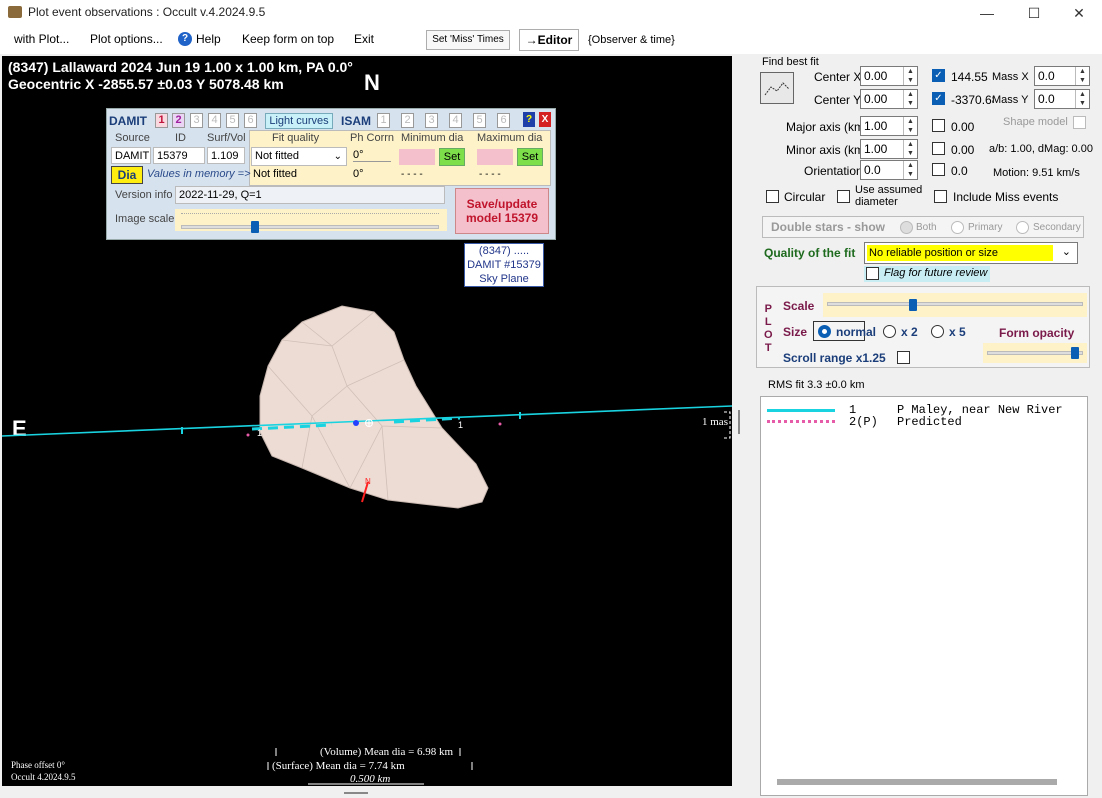 This screenshot has height=798, width=1102. What do you see at coordinates (1079, 122) in the screenshot?
I see `shape-model-checkbox` at bounding box center [1079, 122].